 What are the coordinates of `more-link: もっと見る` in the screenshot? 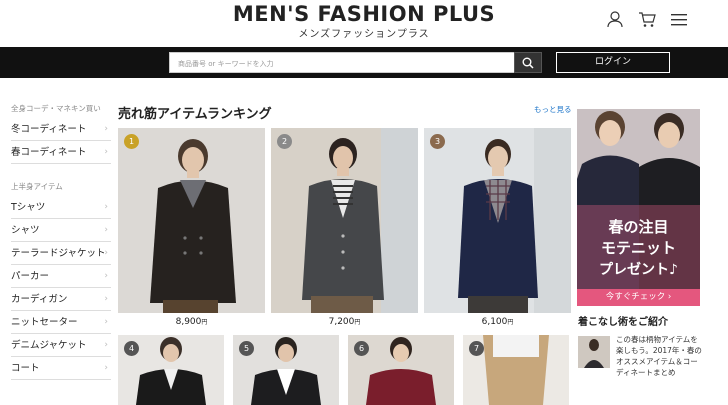 It's located at (553, 109).